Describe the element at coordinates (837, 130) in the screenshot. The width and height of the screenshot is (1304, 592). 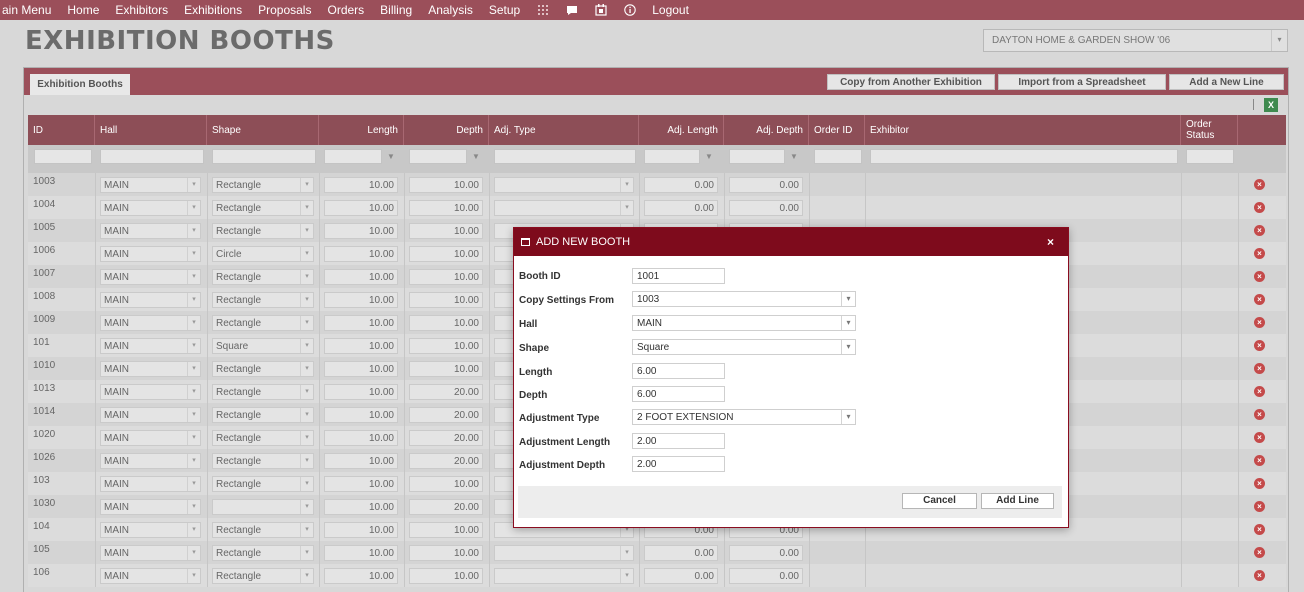
I see `col-order-id: Order ID` at that location.